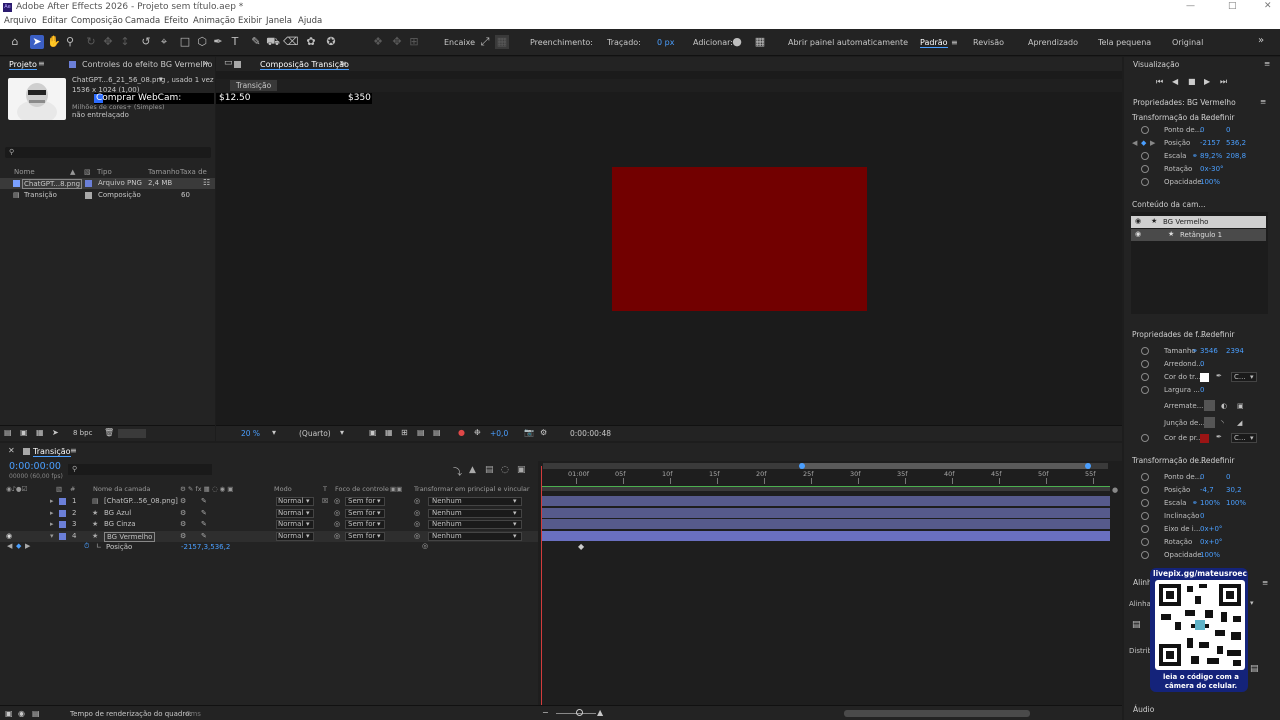 The height and width of the screenshot is (720, 1280). I want to click on tab-composicao: Composição Transição, so click(304, 65).